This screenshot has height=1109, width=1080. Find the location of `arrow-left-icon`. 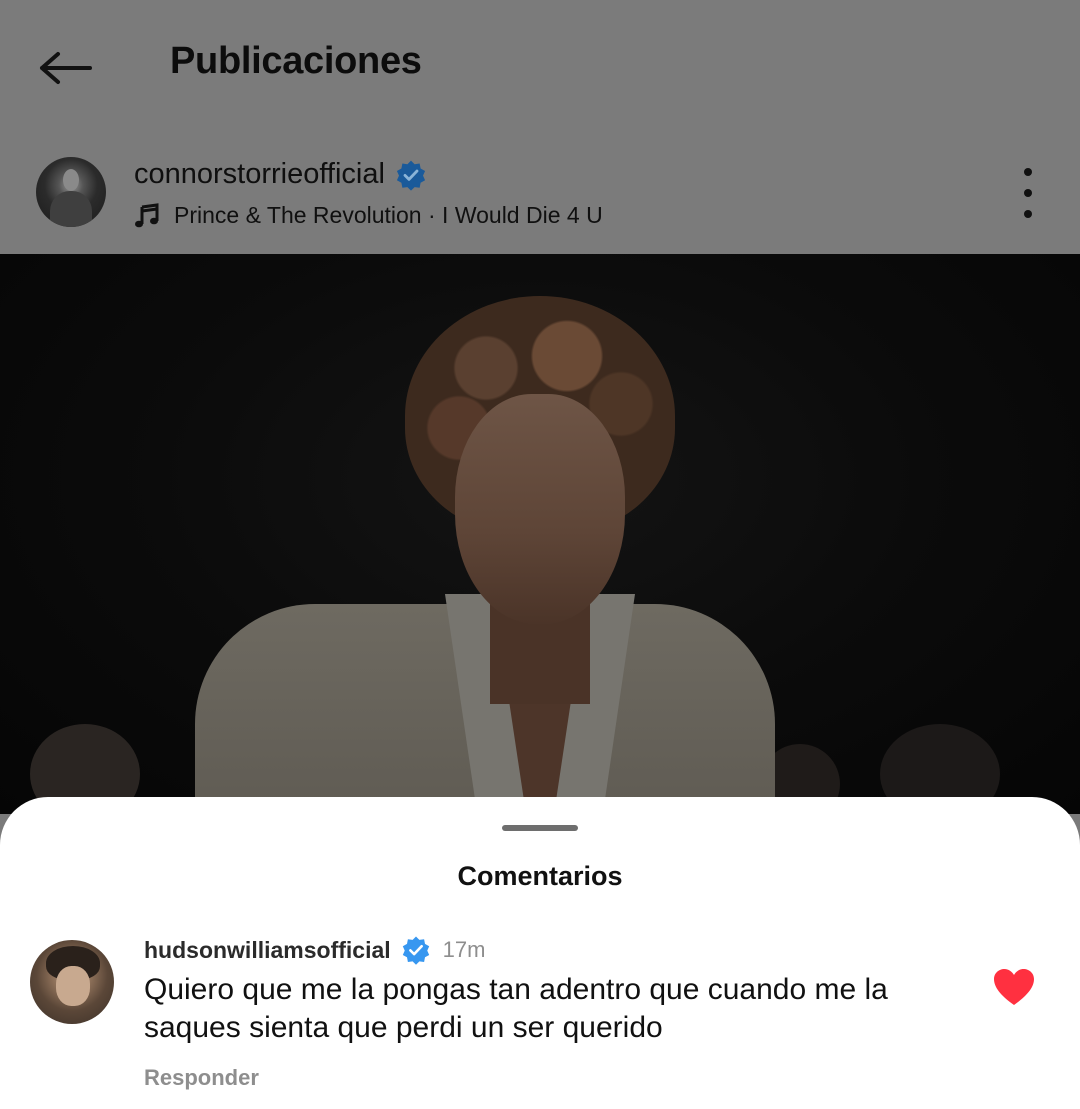

arrow-left-icon is located at coordinates (66, 68).